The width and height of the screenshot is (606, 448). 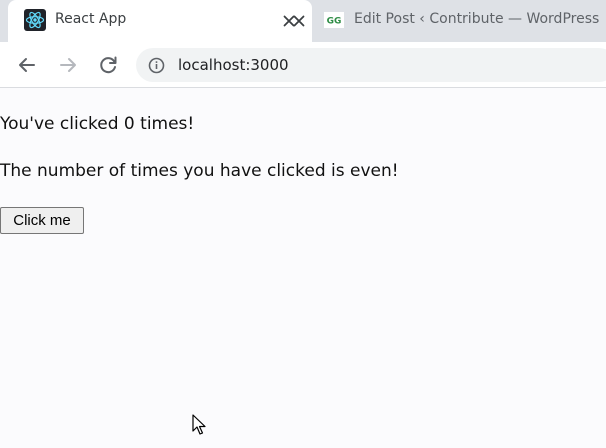 I want to click on mouse-cursor-icon, so click(x=199, y=424).